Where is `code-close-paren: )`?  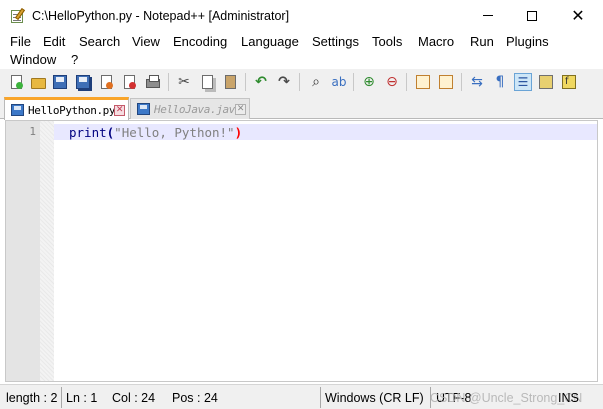 code-close-paren: ) is located at coordinates (238, 132).